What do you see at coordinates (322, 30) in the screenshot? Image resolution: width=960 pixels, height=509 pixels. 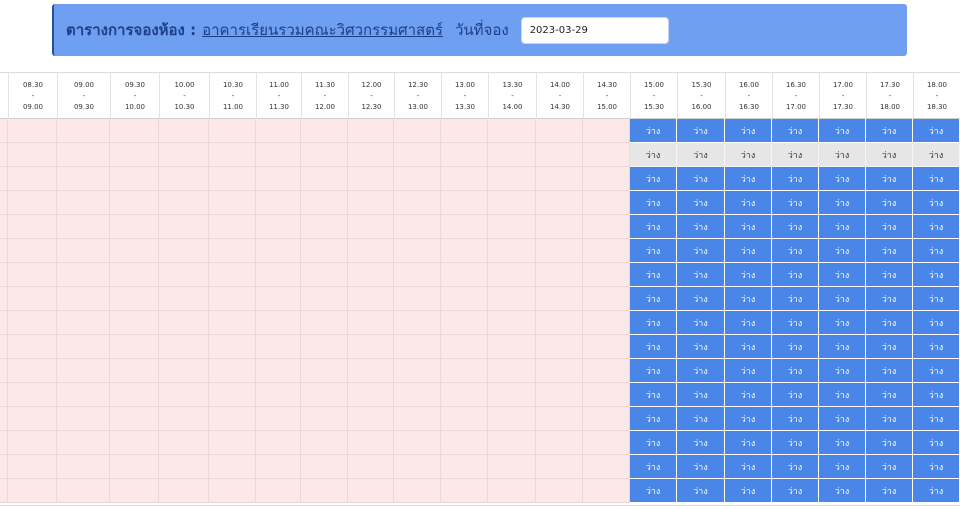 I see `building-link: อาคารเรียนรวมคณะวิศวกรรมศาสตร์` at bounding box center [322, 30].